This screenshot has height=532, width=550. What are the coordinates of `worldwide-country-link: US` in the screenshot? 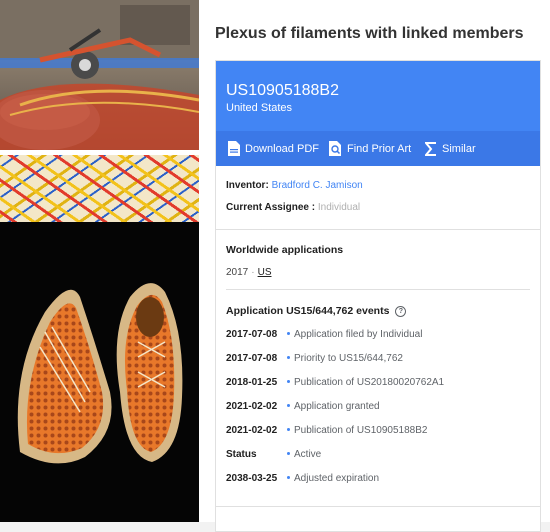 It's located at (265, 272).